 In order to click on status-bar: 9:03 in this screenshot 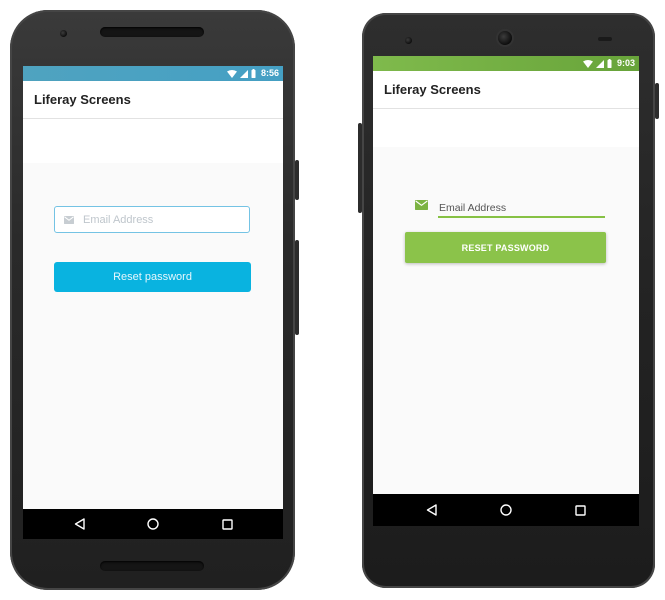, I will do `click(506, 63)`.